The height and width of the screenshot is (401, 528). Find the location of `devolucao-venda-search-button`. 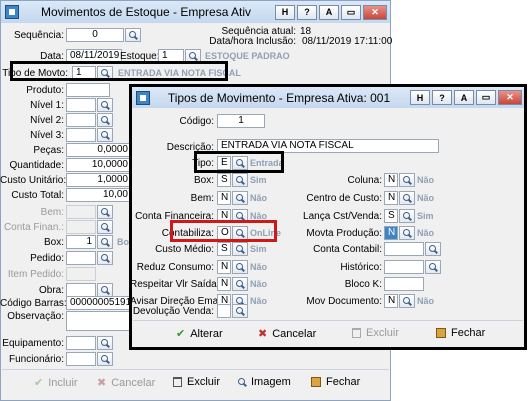

devolucao-venda-search-button is located at coordinates (240, 311).